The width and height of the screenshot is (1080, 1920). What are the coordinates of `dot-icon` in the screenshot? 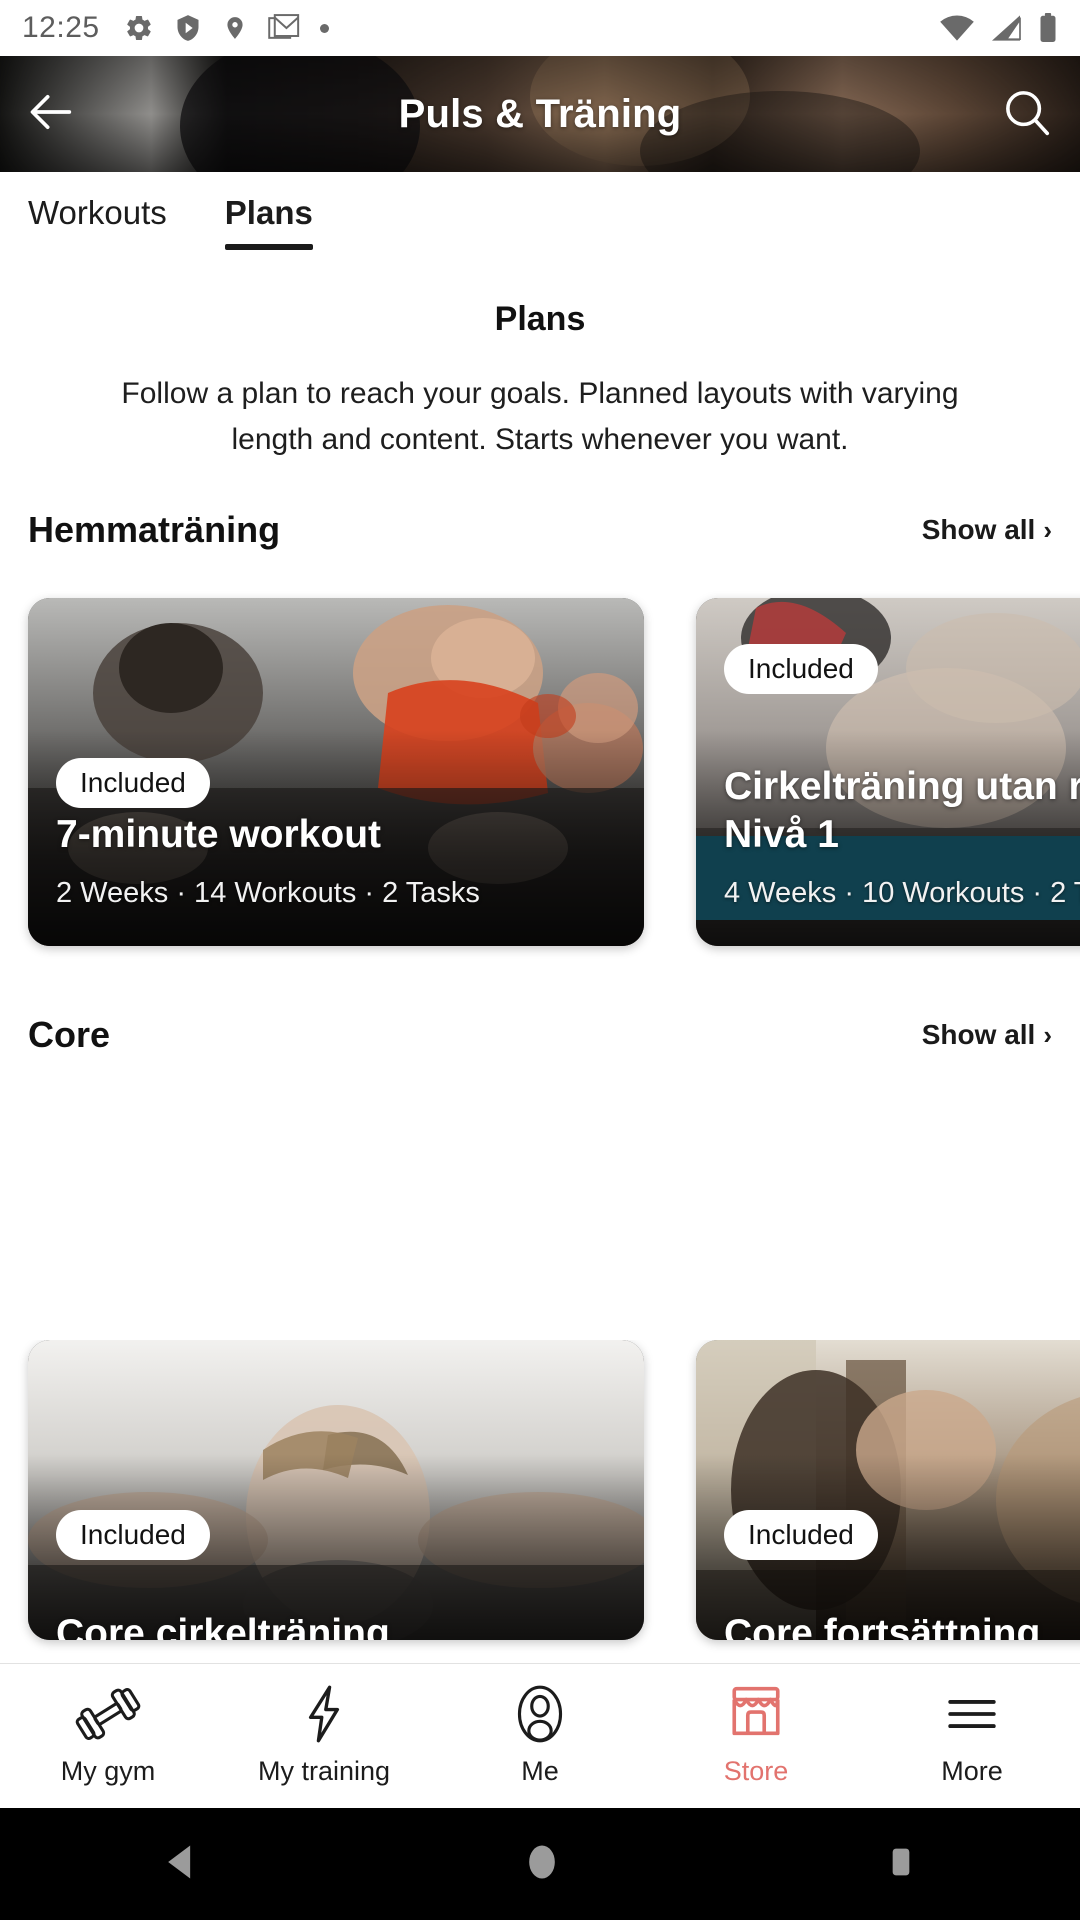 It's located at (324, 28).